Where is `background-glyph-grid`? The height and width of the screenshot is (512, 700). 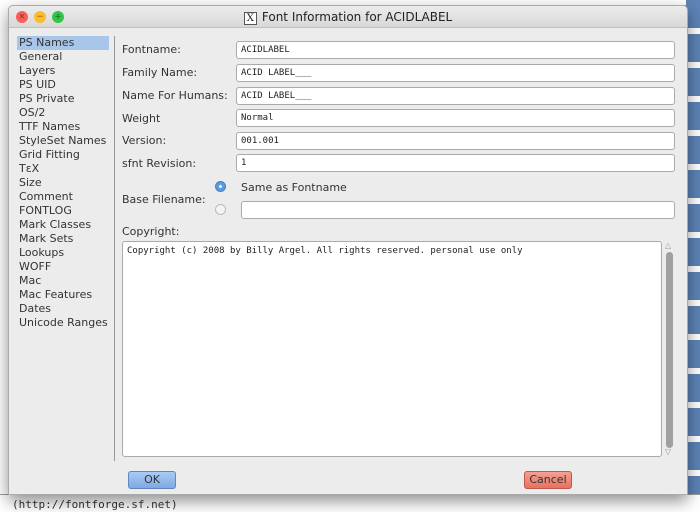
background-glyph-grid is located at coordinates (693, 256).